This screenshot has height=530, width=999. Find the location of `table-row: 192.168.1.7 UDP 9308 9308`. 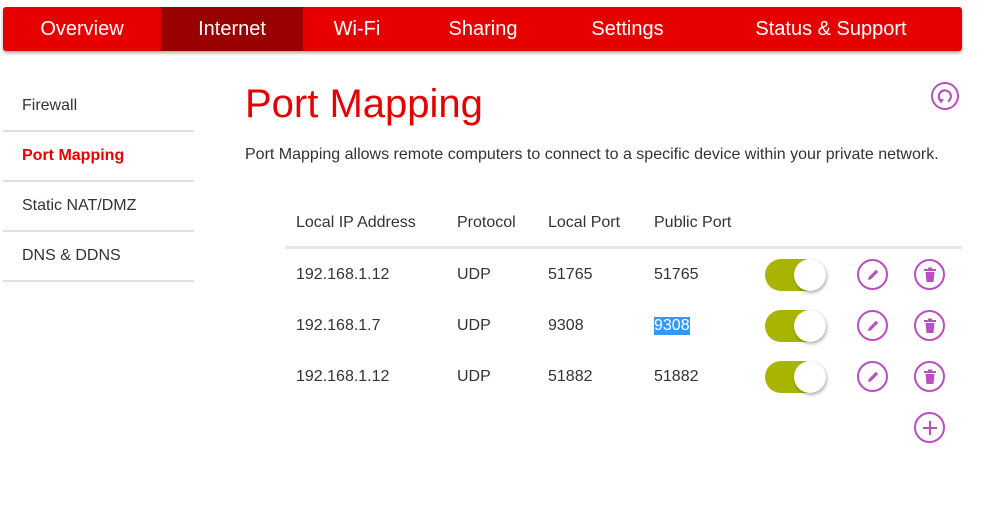

table-row: 192.168.1.7 UDP 9308 9308 is located at coordinates (623, 325).